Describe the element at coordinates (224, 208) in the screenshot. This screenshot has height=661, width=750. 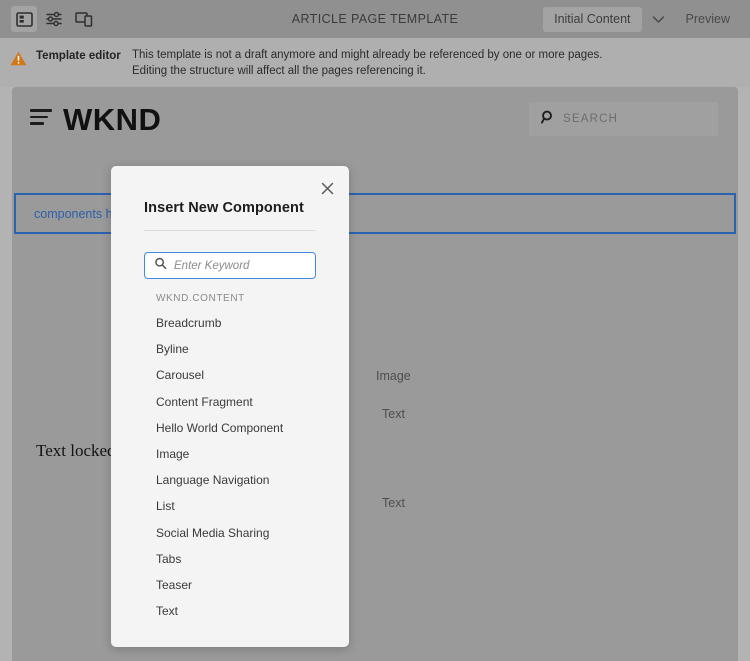
I see `dialog-title: Insert New Component` at that location.